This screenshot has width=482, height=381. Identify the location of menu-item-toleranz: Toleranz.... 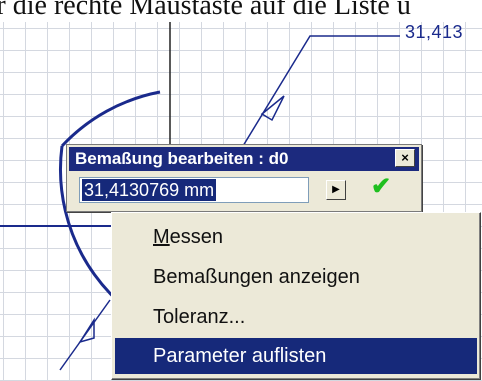
(296, 317).